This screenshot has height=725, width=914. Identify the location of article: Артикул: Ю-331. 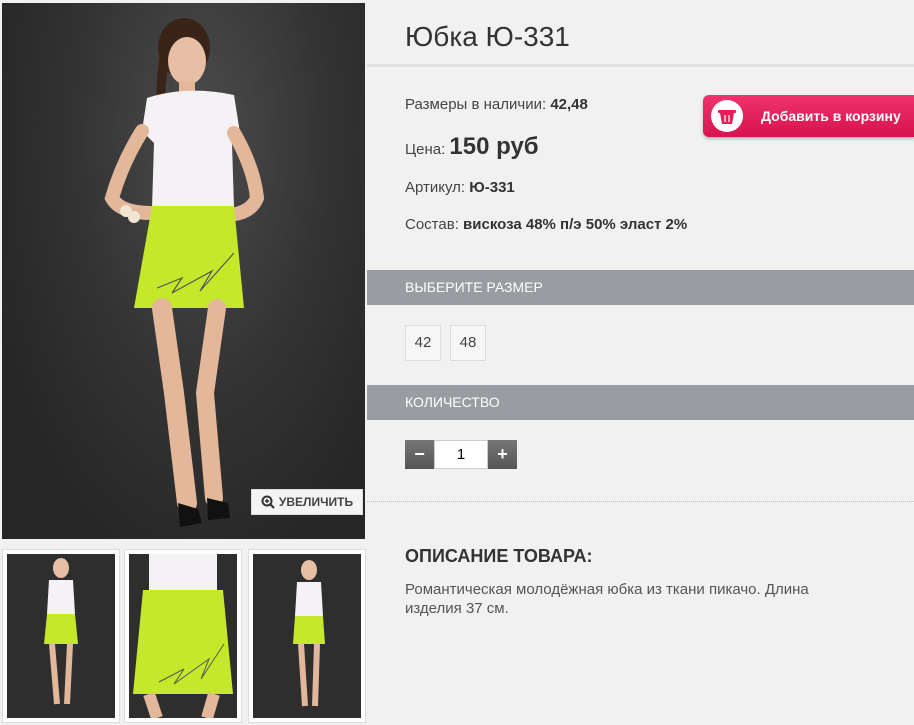
(460, 187).